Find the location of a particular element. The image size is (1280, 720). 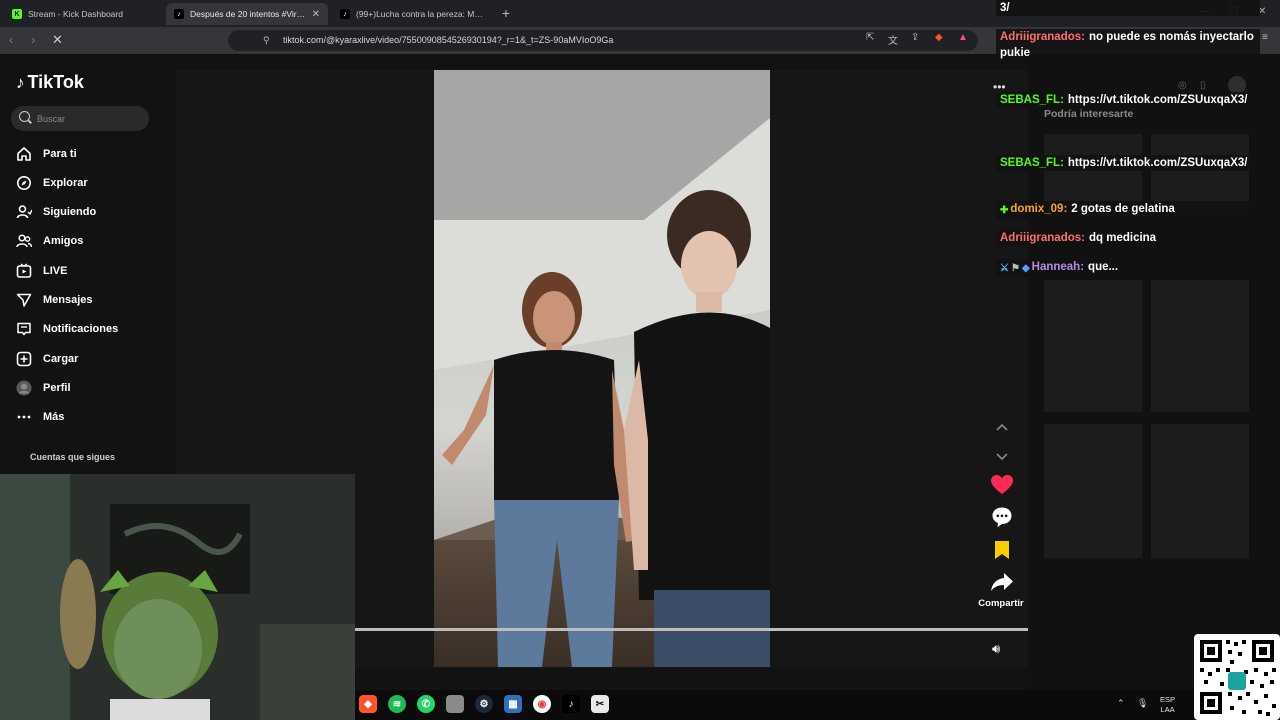

webcam-feed is located at coordinates (177, 597).